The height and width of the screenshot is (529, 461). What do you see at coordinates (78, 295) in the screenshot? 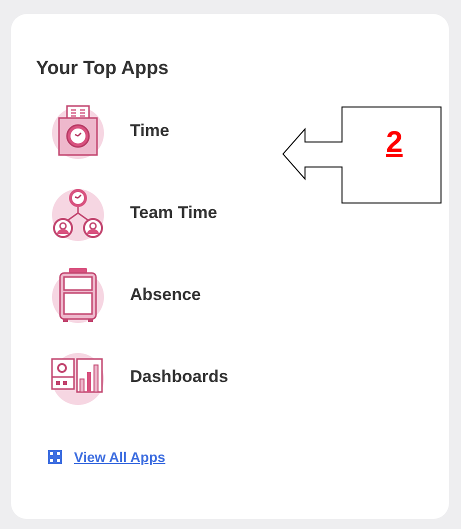
I see `suitcase-icon` at bounding box center [78, 295].